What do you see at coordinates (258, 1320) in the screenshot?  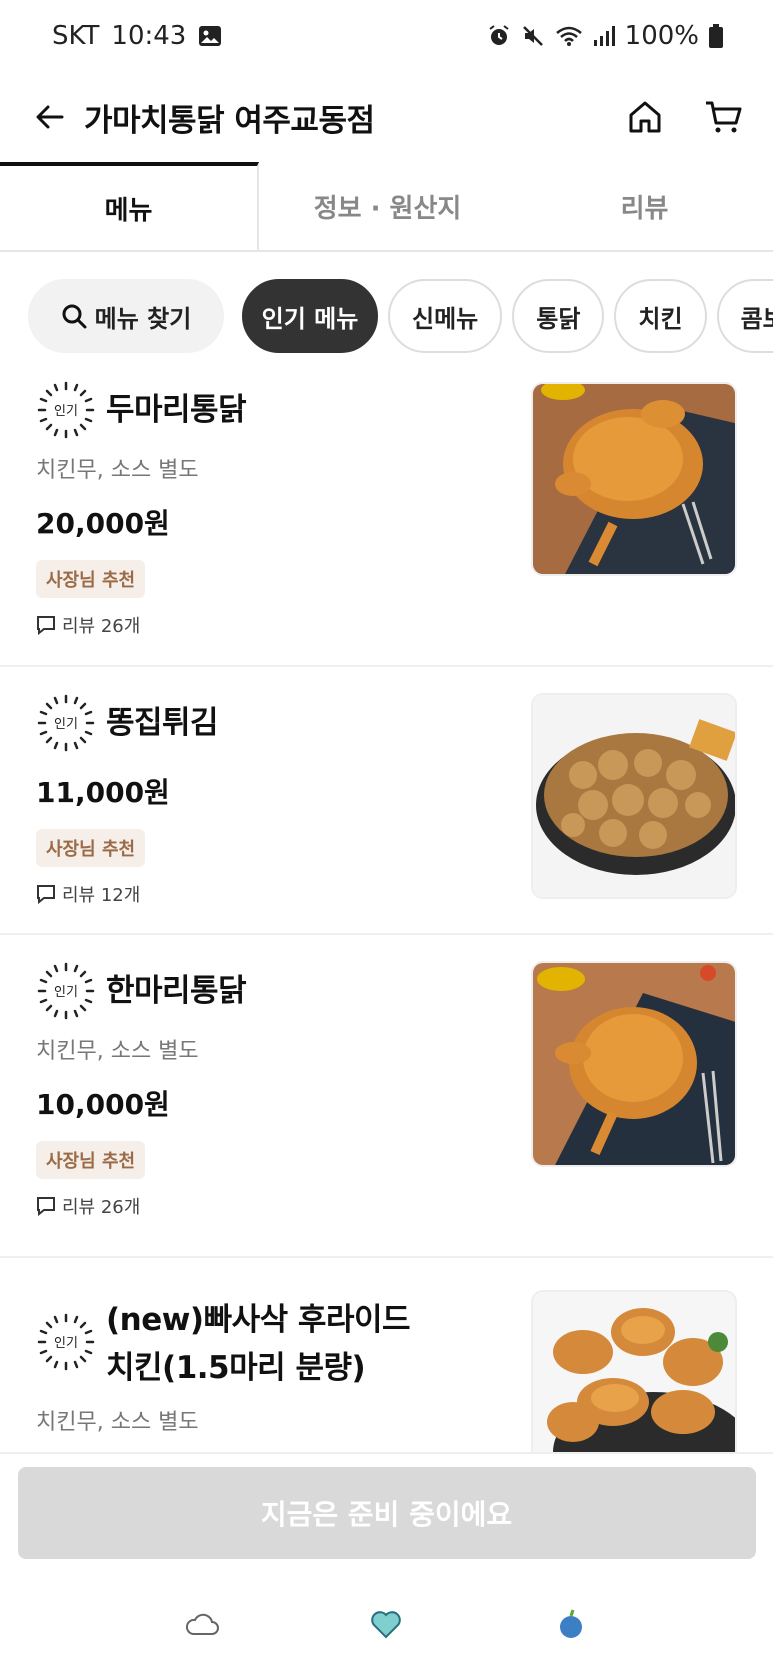 I see `menu-name: (new)빠사삭 후라이드` at bounding box center [258, 1320].